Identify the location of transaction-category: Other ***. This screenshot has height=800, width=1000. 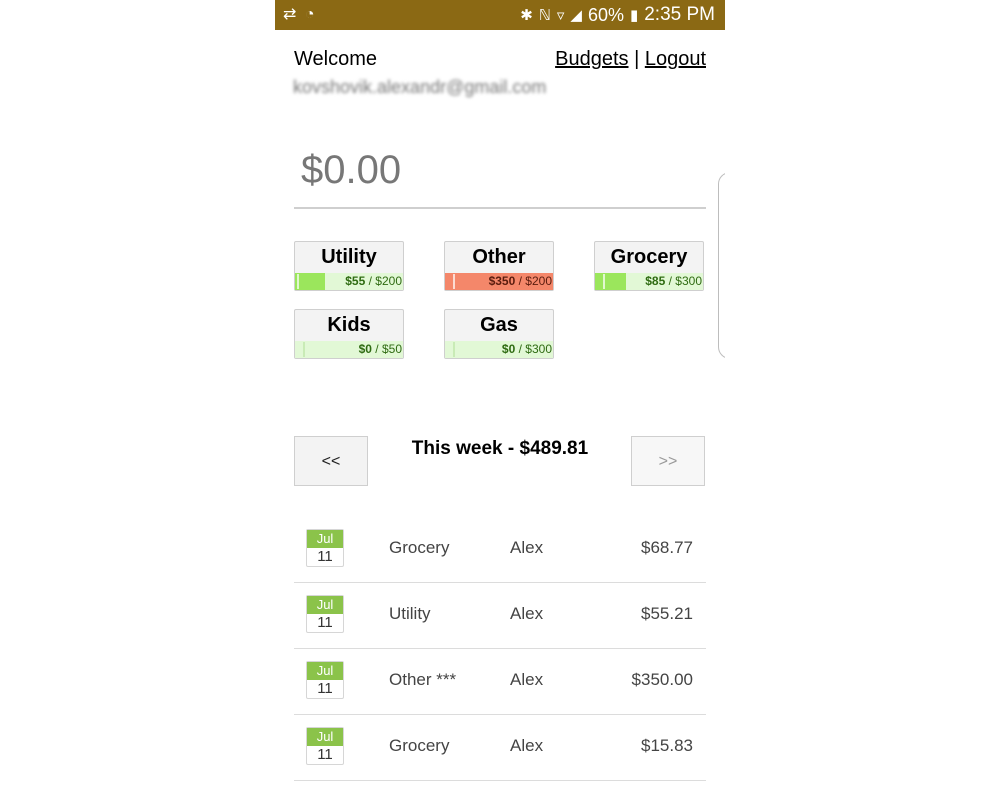
(423, 679).